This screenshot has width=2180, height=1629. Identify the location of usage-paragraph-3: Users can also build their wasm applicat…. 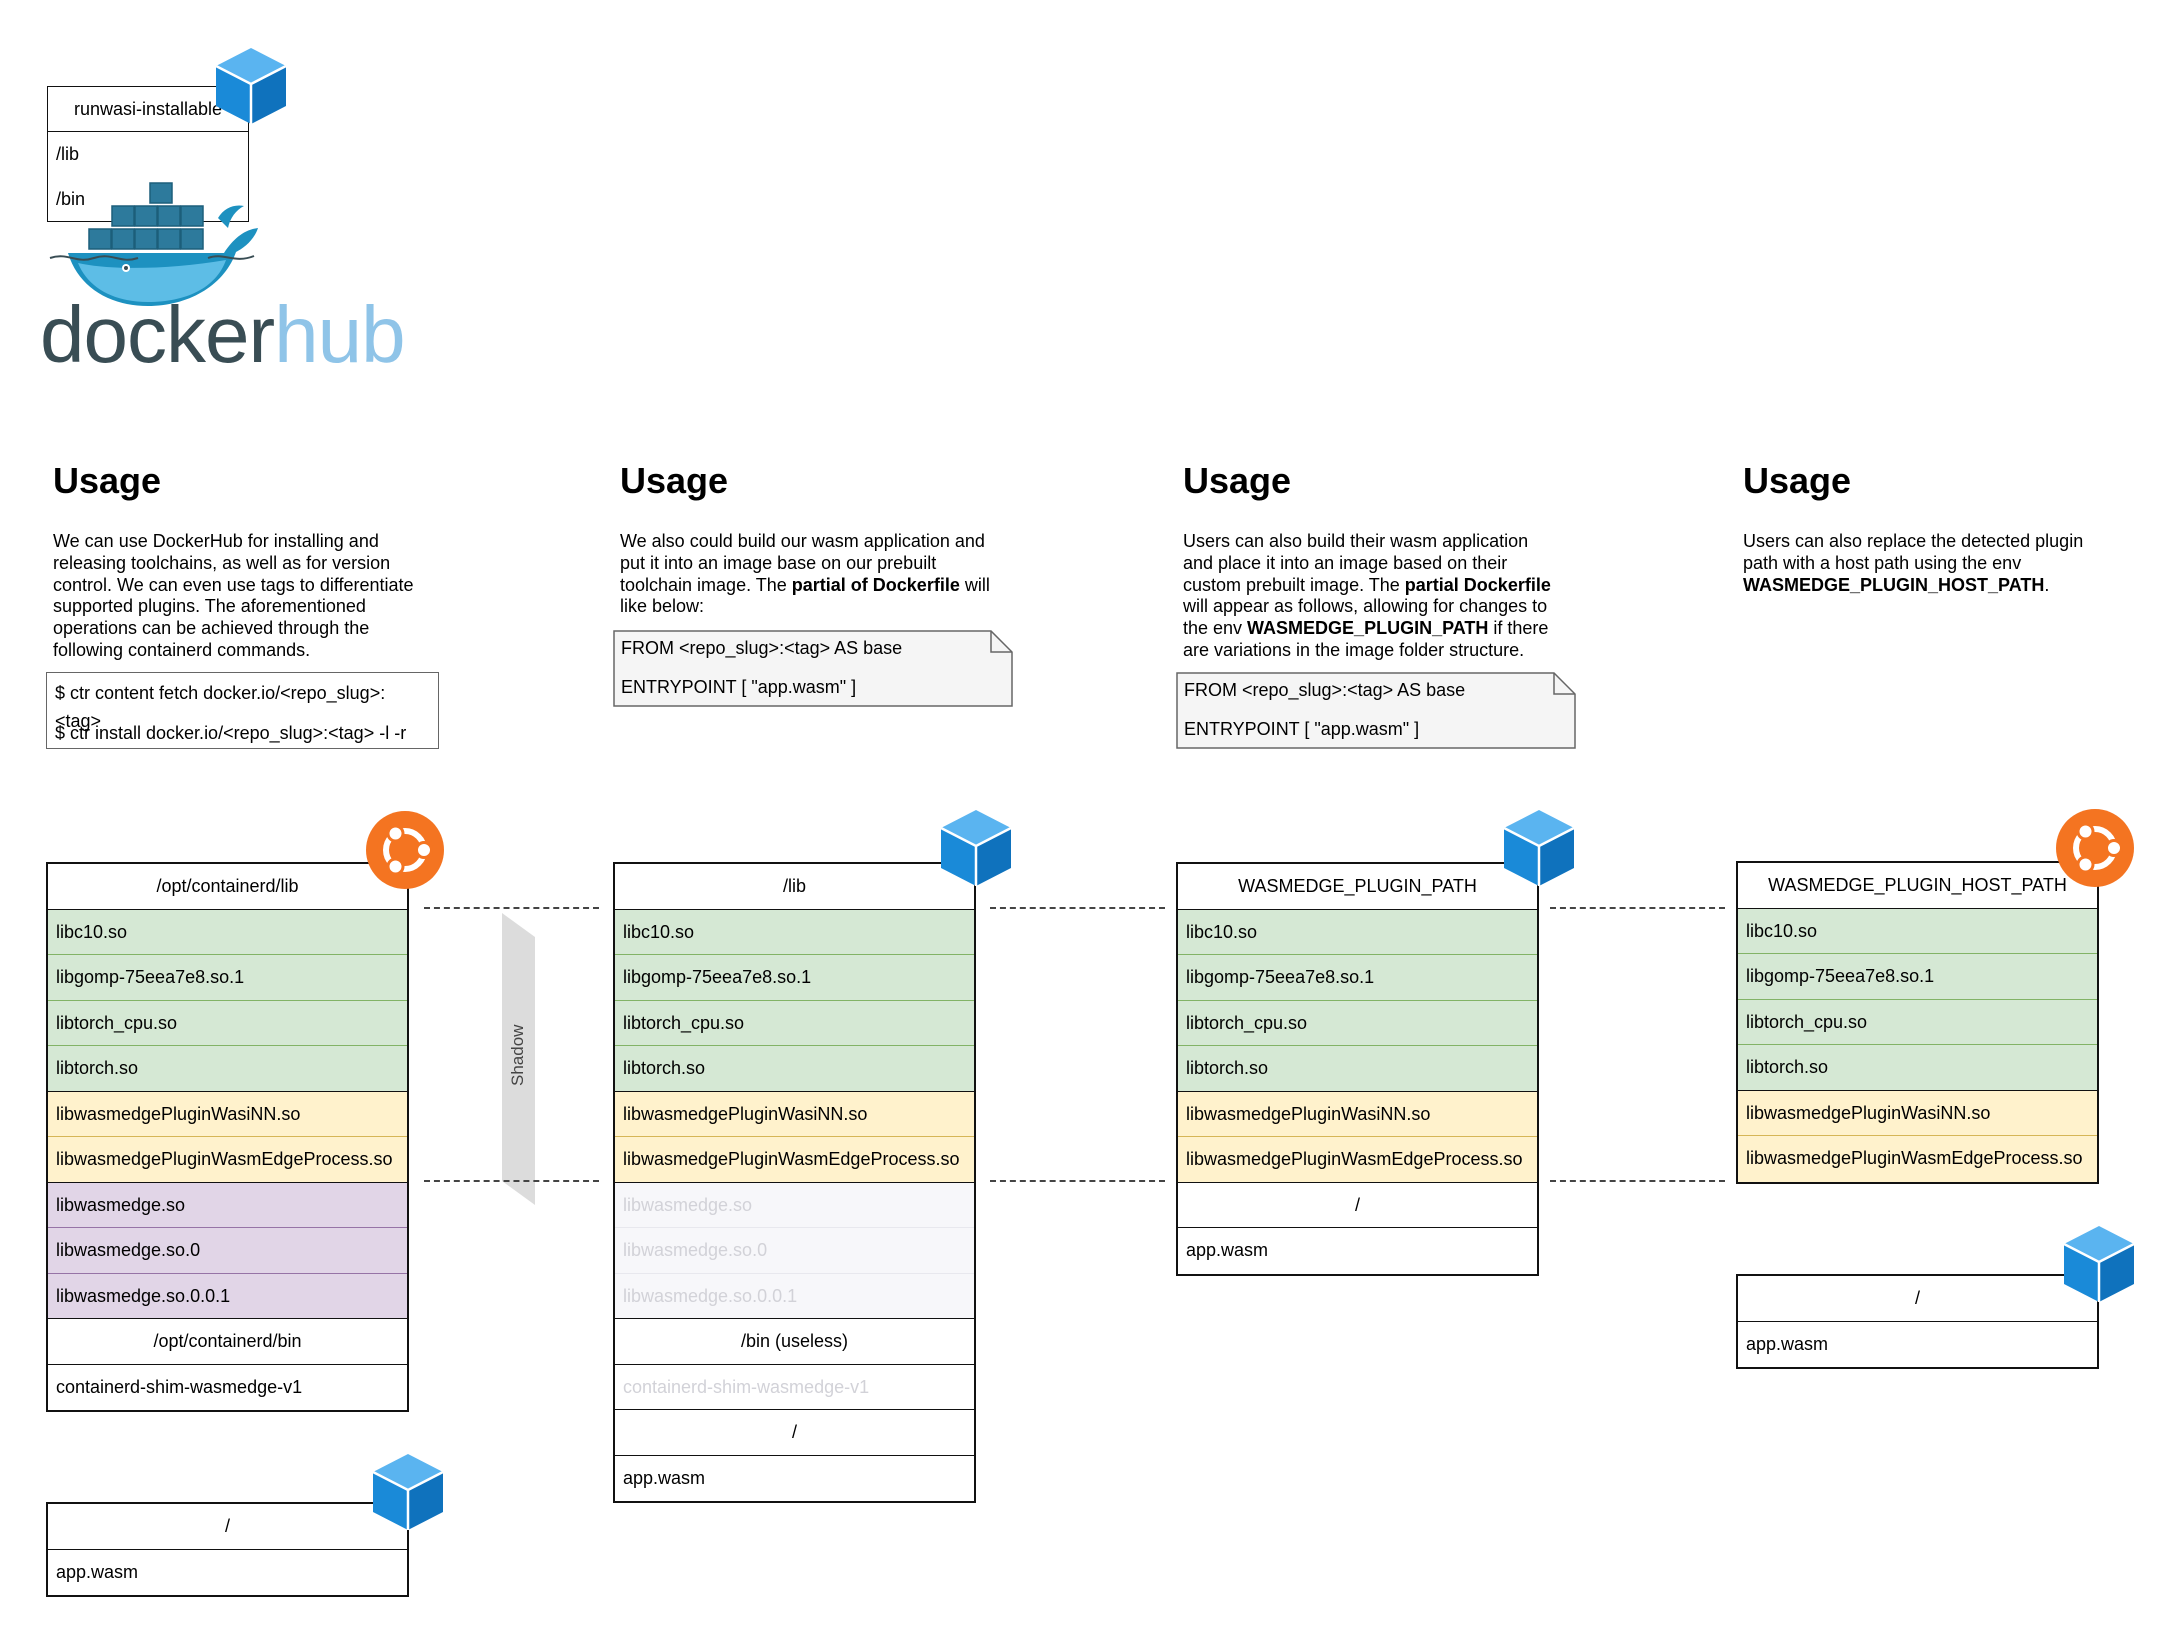
(1367, 595).